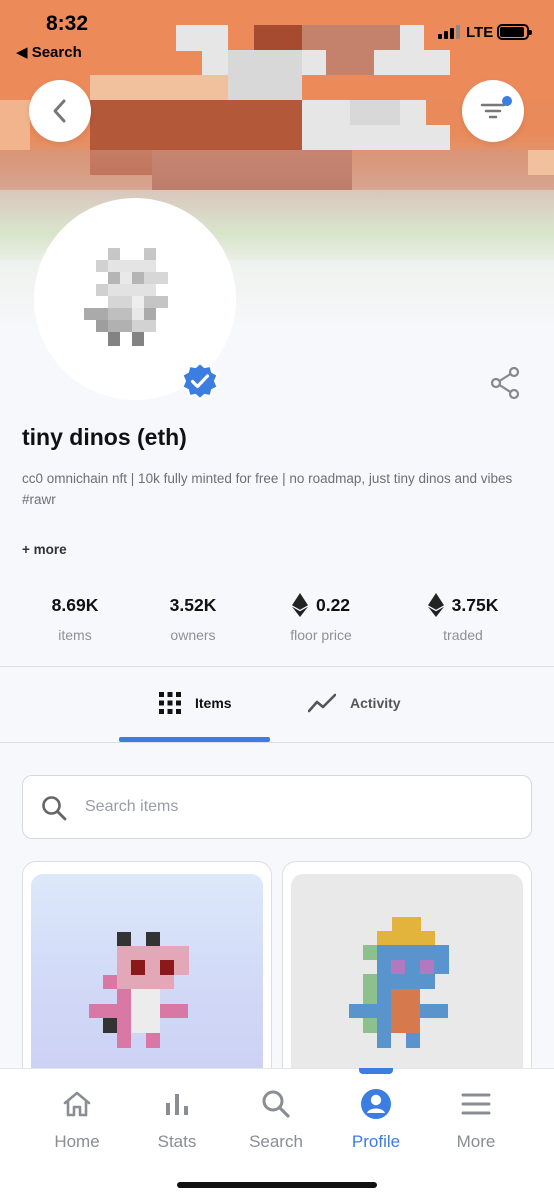  I want to click on stat-label: floor price, so click(321, 635).